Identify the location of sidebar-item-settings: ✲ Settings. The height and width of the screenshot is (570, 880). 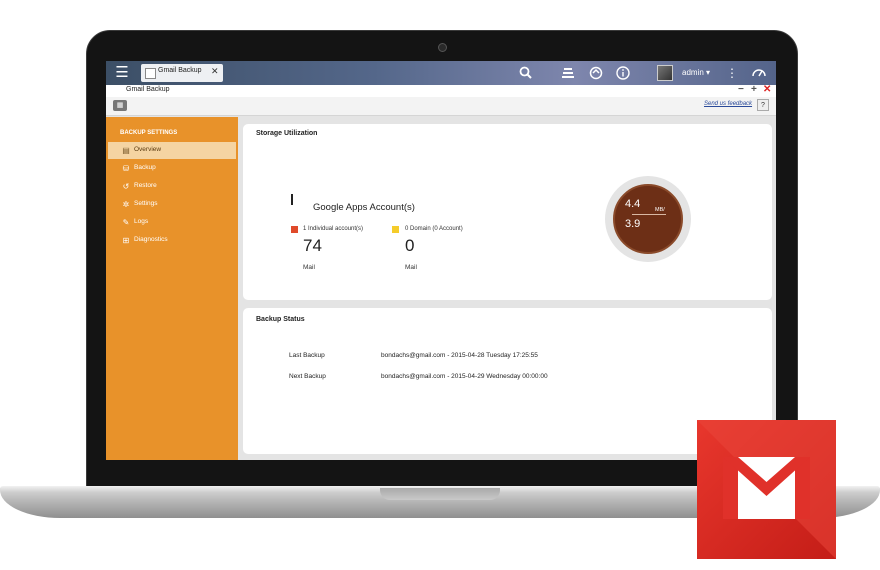
(172, 204).